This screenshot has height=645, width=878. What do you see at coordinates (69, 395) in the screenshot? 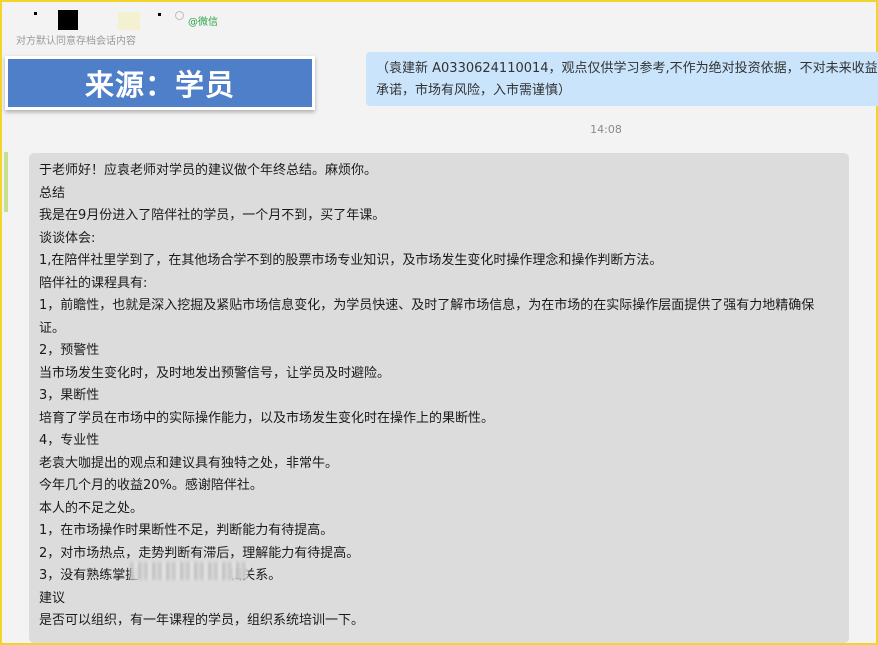
I see `message-line: 3，果断性` at bounding box center [69, 395].